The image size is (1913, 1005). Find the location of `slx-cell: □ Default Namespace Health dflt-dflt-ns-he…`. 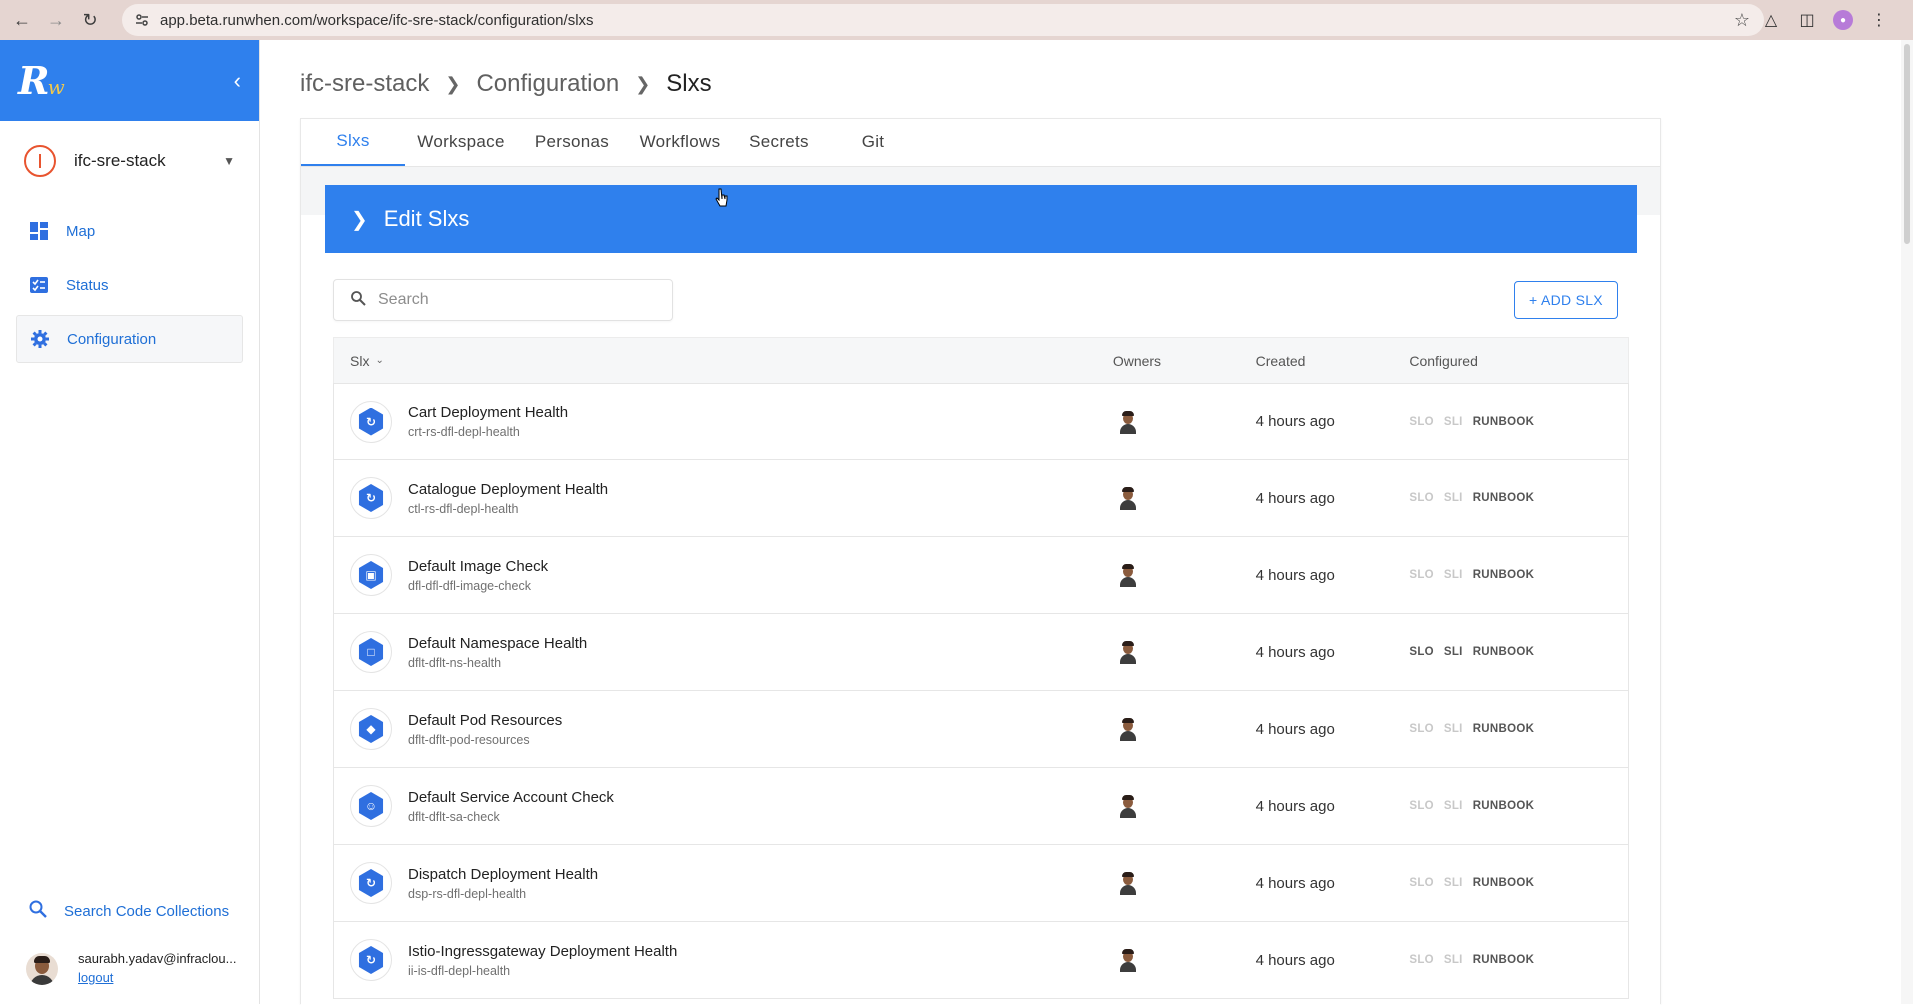

slx-cell: □ Default Namespace Health dflt-dflt-ns-he… is located at coordinates (723, 652).